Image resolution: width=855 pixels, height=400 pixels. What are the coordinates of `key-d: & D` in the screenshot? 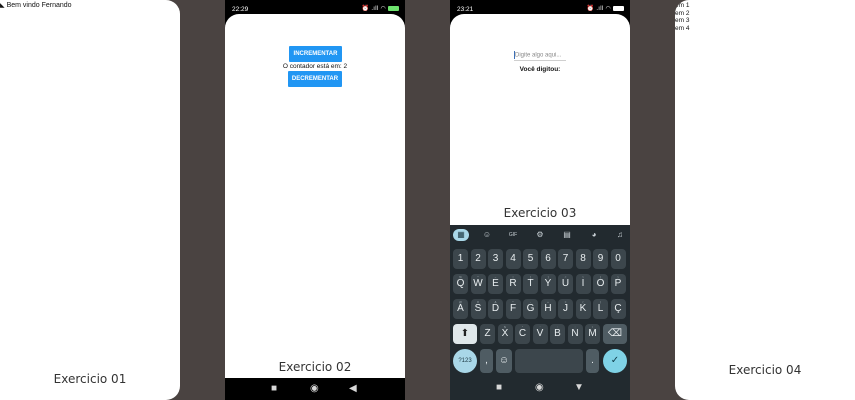 It's located at (495, 309).